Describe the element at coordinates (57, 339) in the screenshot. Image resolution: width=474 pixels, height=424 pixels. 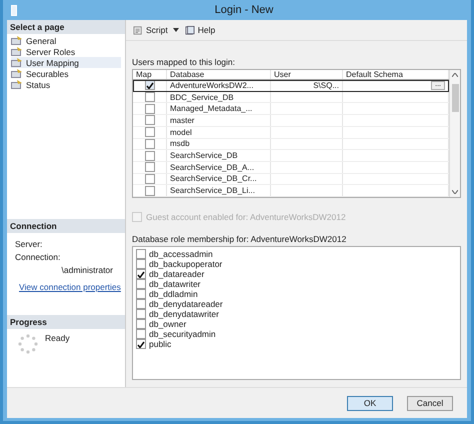
I see `status-text: Ready` at that location.